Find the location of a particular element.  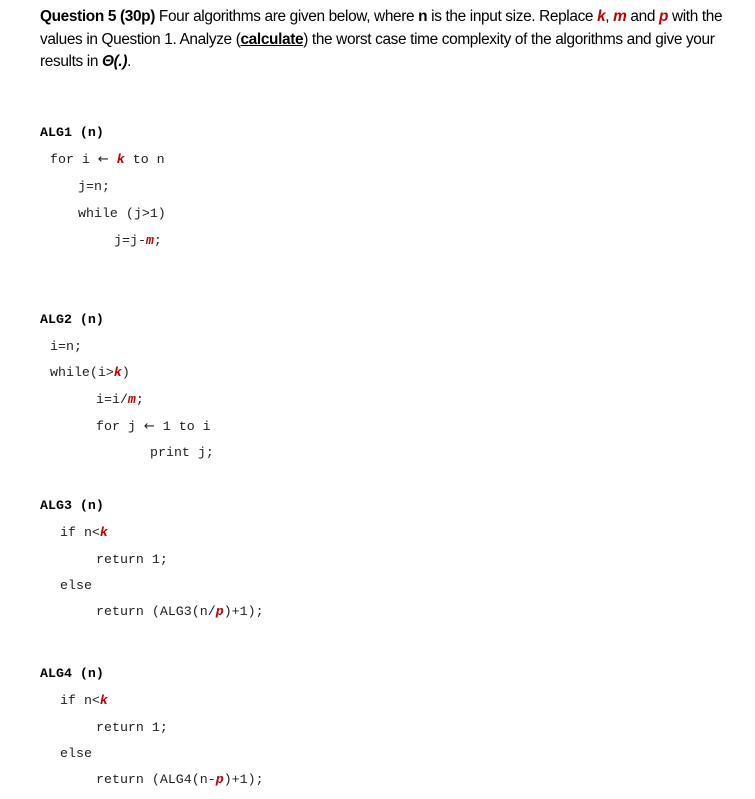

code-text: return (ALG4(n- is located at coordinates (156, 779).